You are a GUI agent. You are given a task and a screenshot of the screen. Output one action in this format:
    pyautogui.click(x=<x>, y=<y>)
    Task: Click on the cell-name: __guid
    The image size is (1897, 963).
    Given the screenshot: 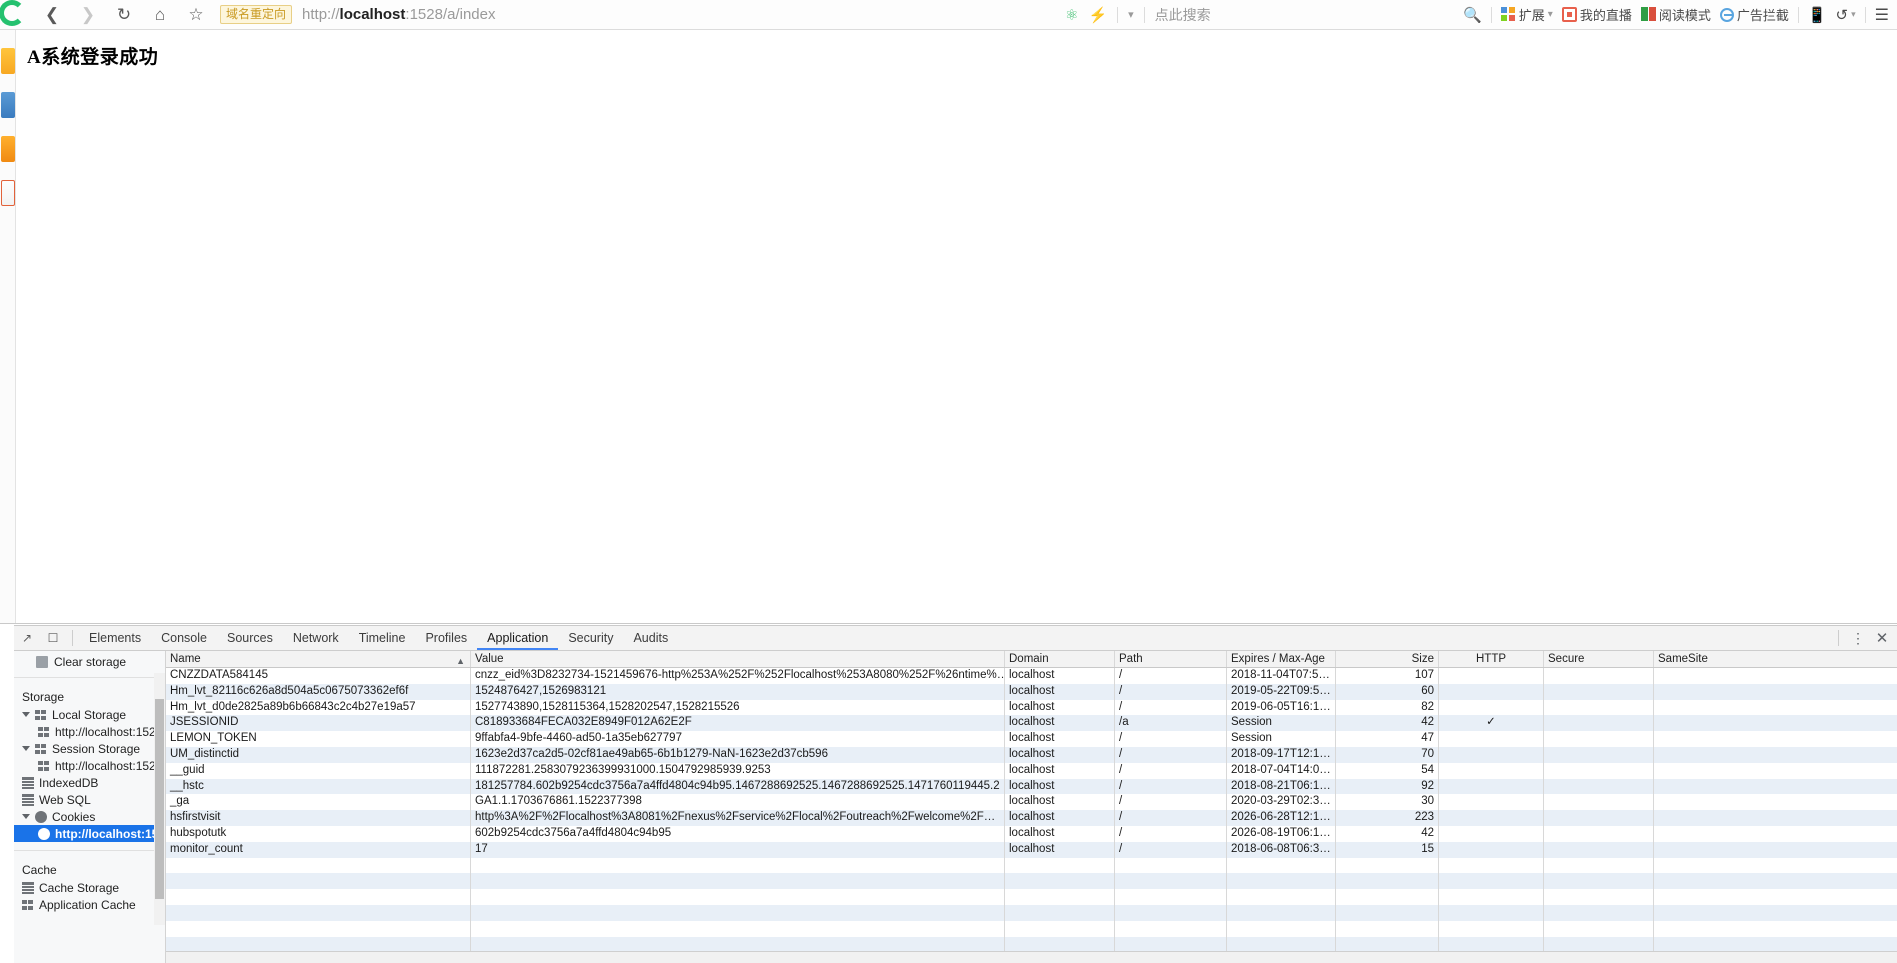 What is the action you would take?
    pyautogui.click(x=318, y=770)
    